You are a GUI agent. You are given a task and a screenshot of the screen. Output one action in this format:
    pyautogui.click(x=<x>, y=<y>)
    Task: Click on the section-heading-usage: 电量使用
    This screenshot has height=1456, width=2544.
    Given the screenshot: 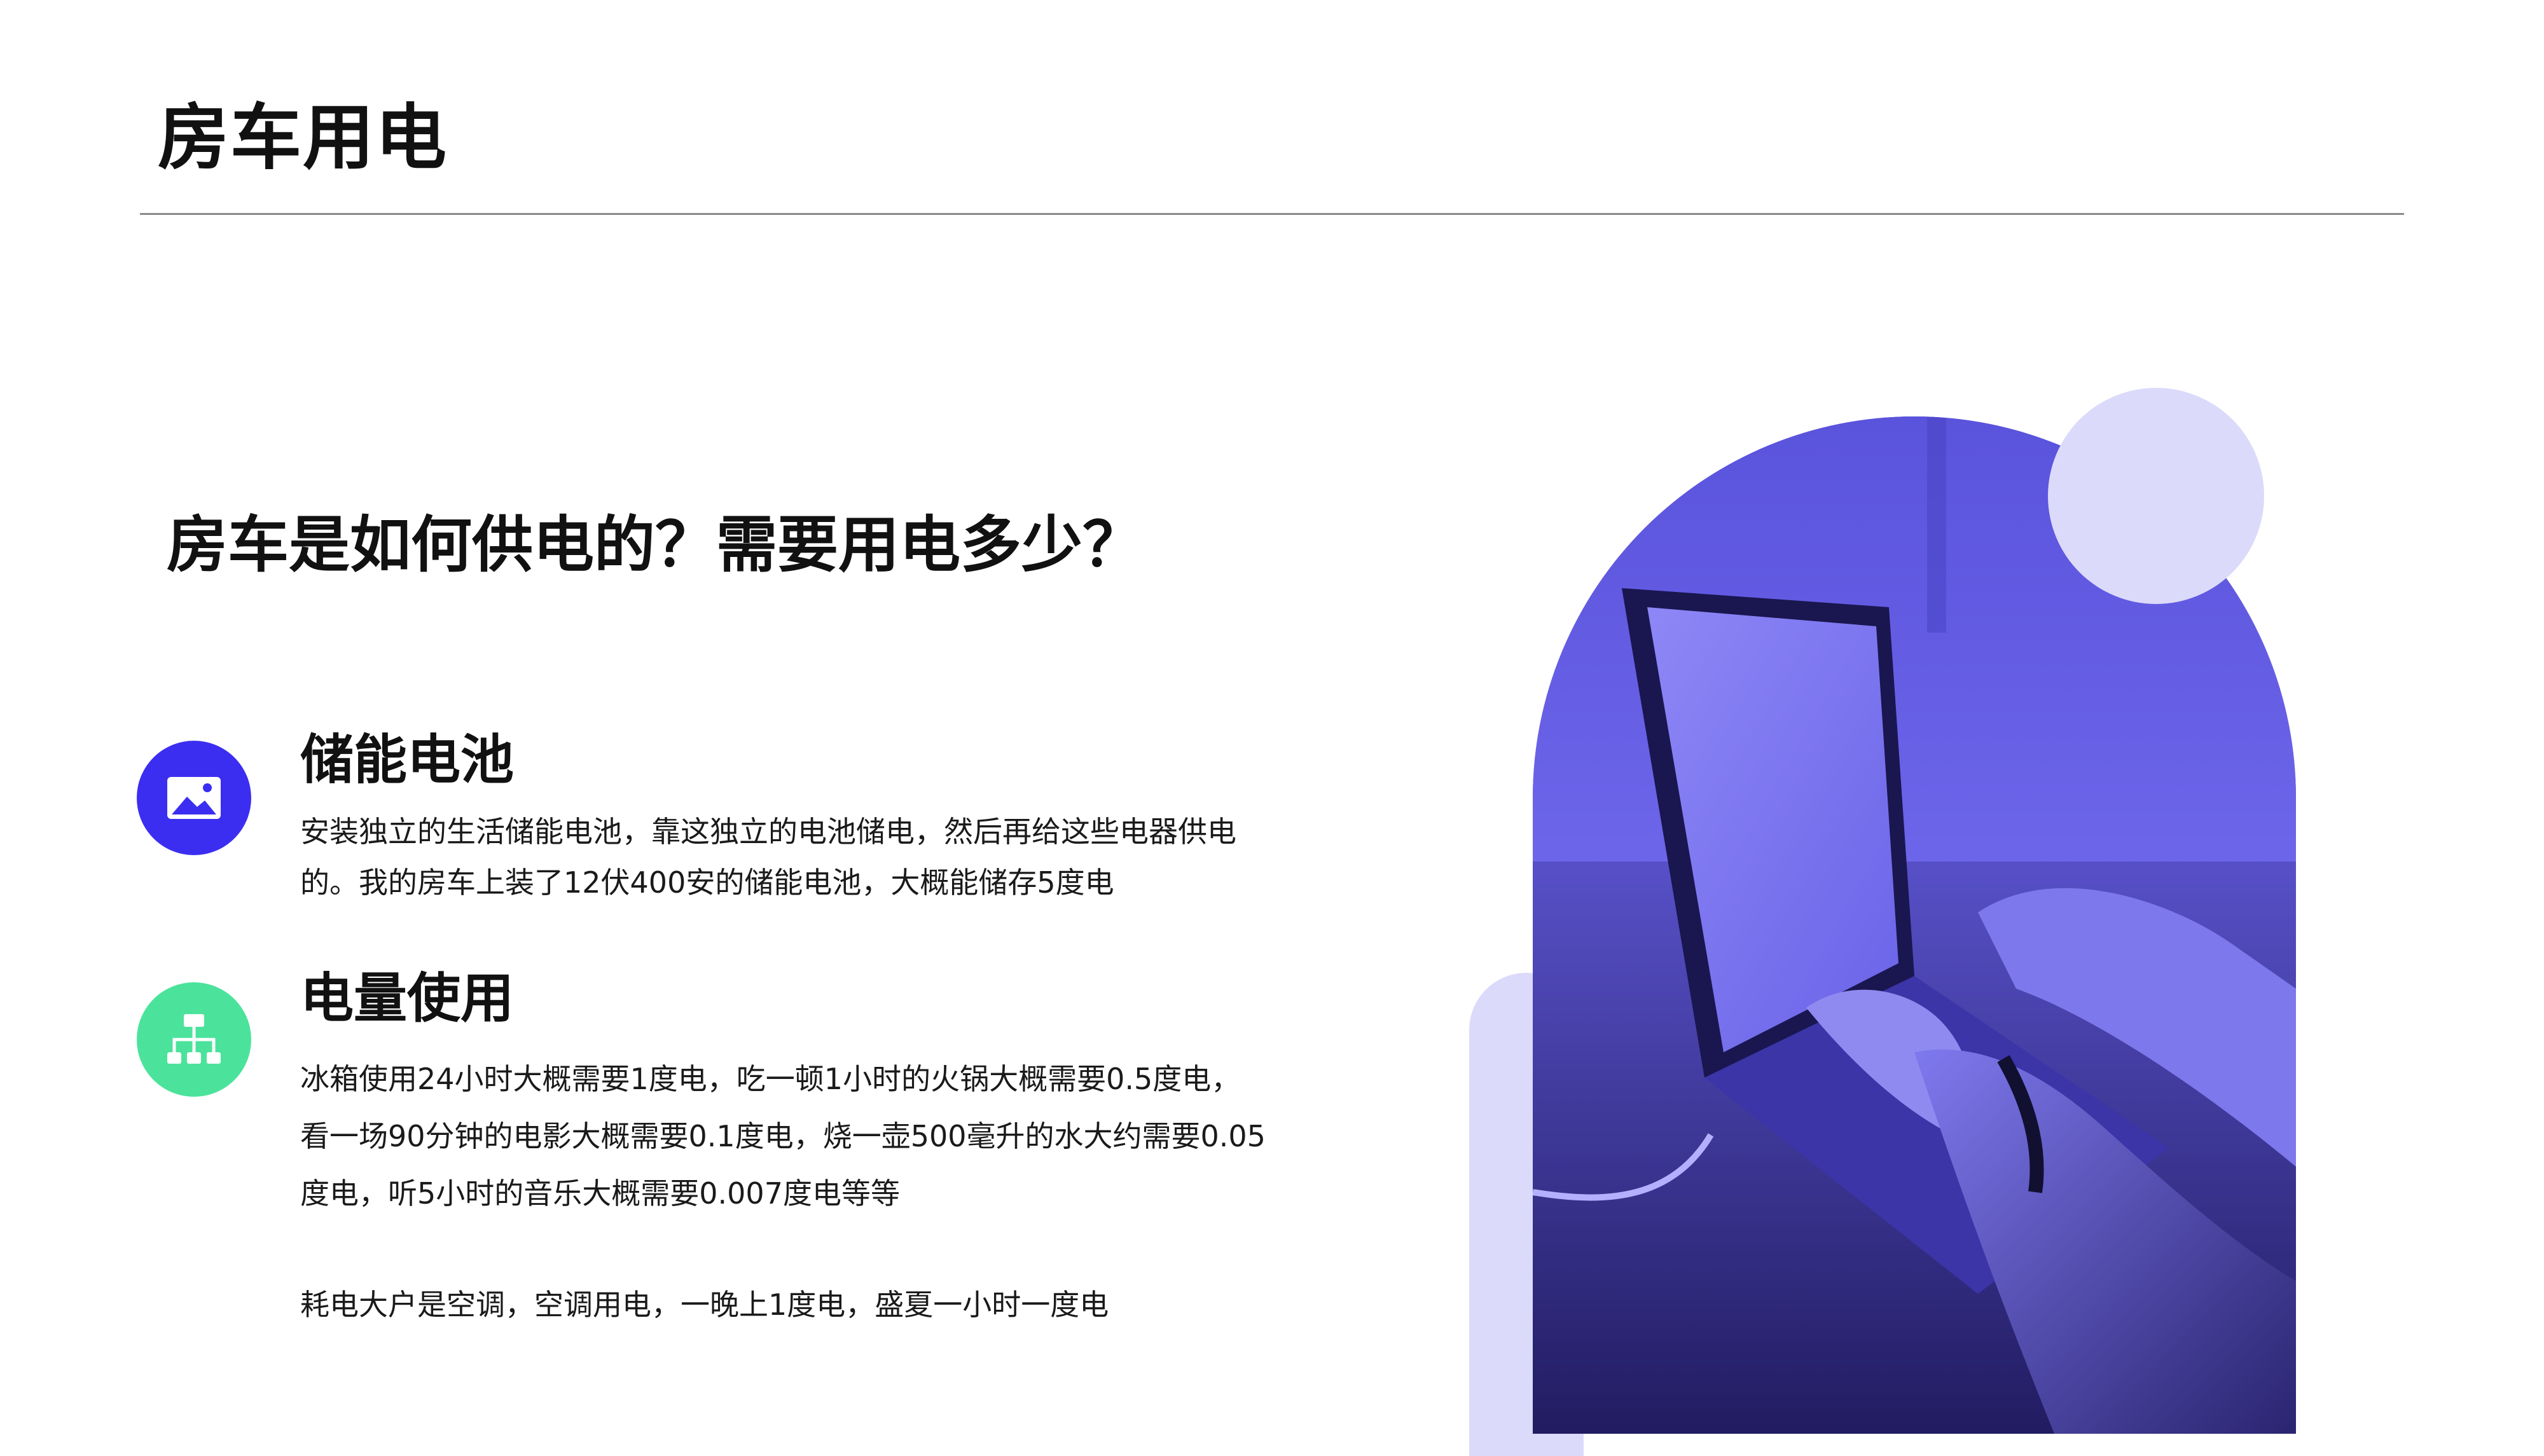 What is the action you would take?
    pyautogui.click(x=408, y=998)
    